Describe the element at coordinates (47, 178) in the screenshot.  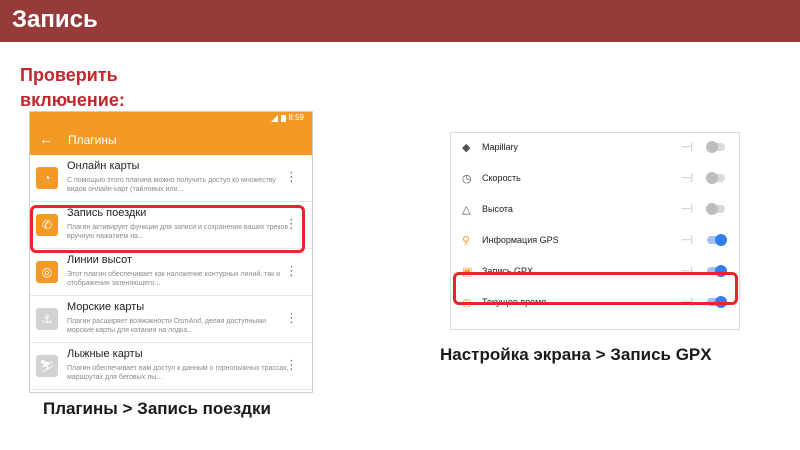
I see `globe-icon: ◔` at that location.